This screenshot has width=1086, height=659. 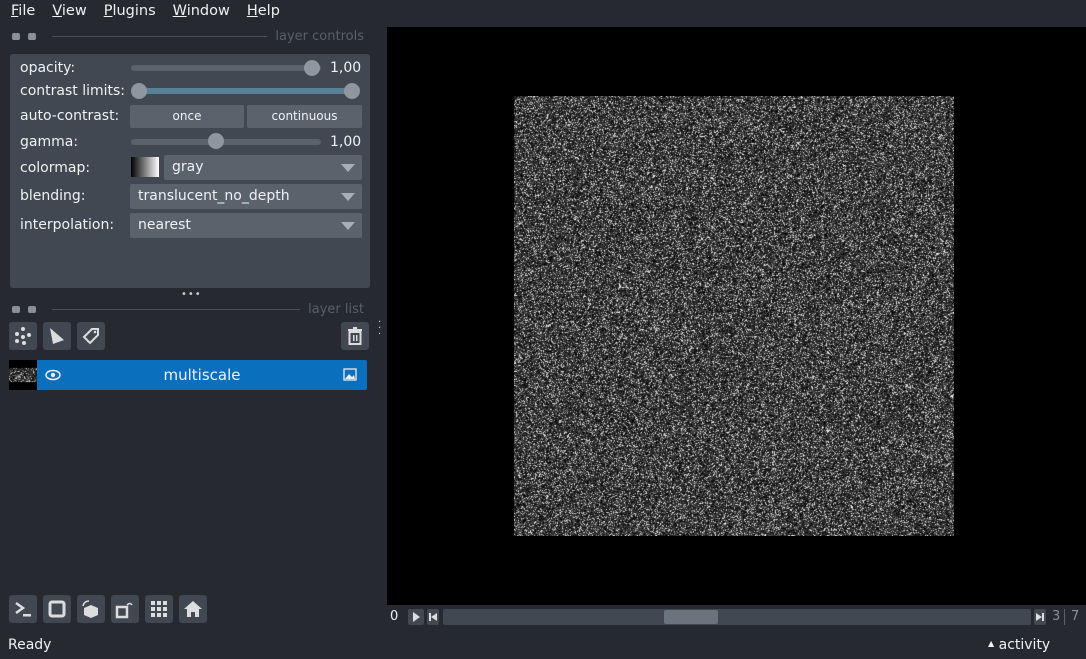 I want to click on play-icon, so click(x=416, y=617).